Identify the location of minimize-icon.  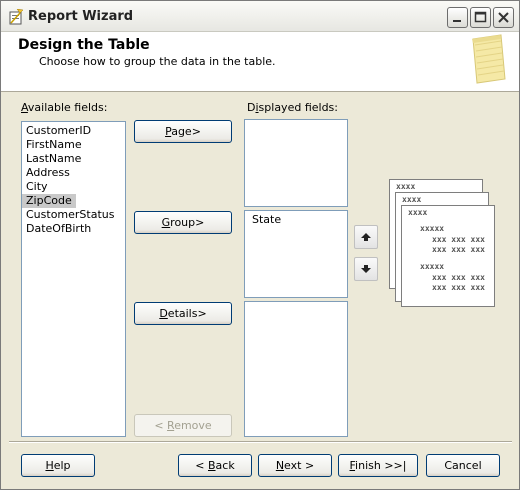
(457, 21).